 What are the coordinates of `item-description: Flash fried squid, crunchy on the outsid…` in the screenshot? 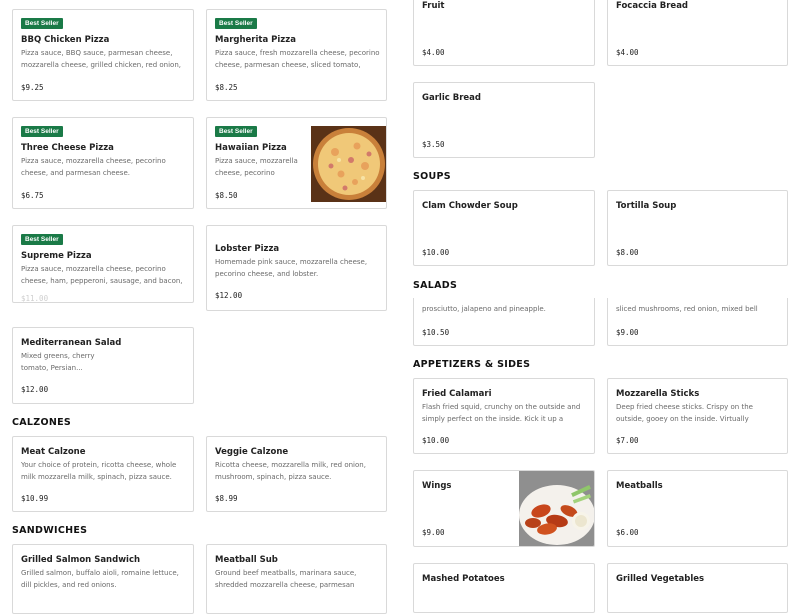 It's located at (501, 413).